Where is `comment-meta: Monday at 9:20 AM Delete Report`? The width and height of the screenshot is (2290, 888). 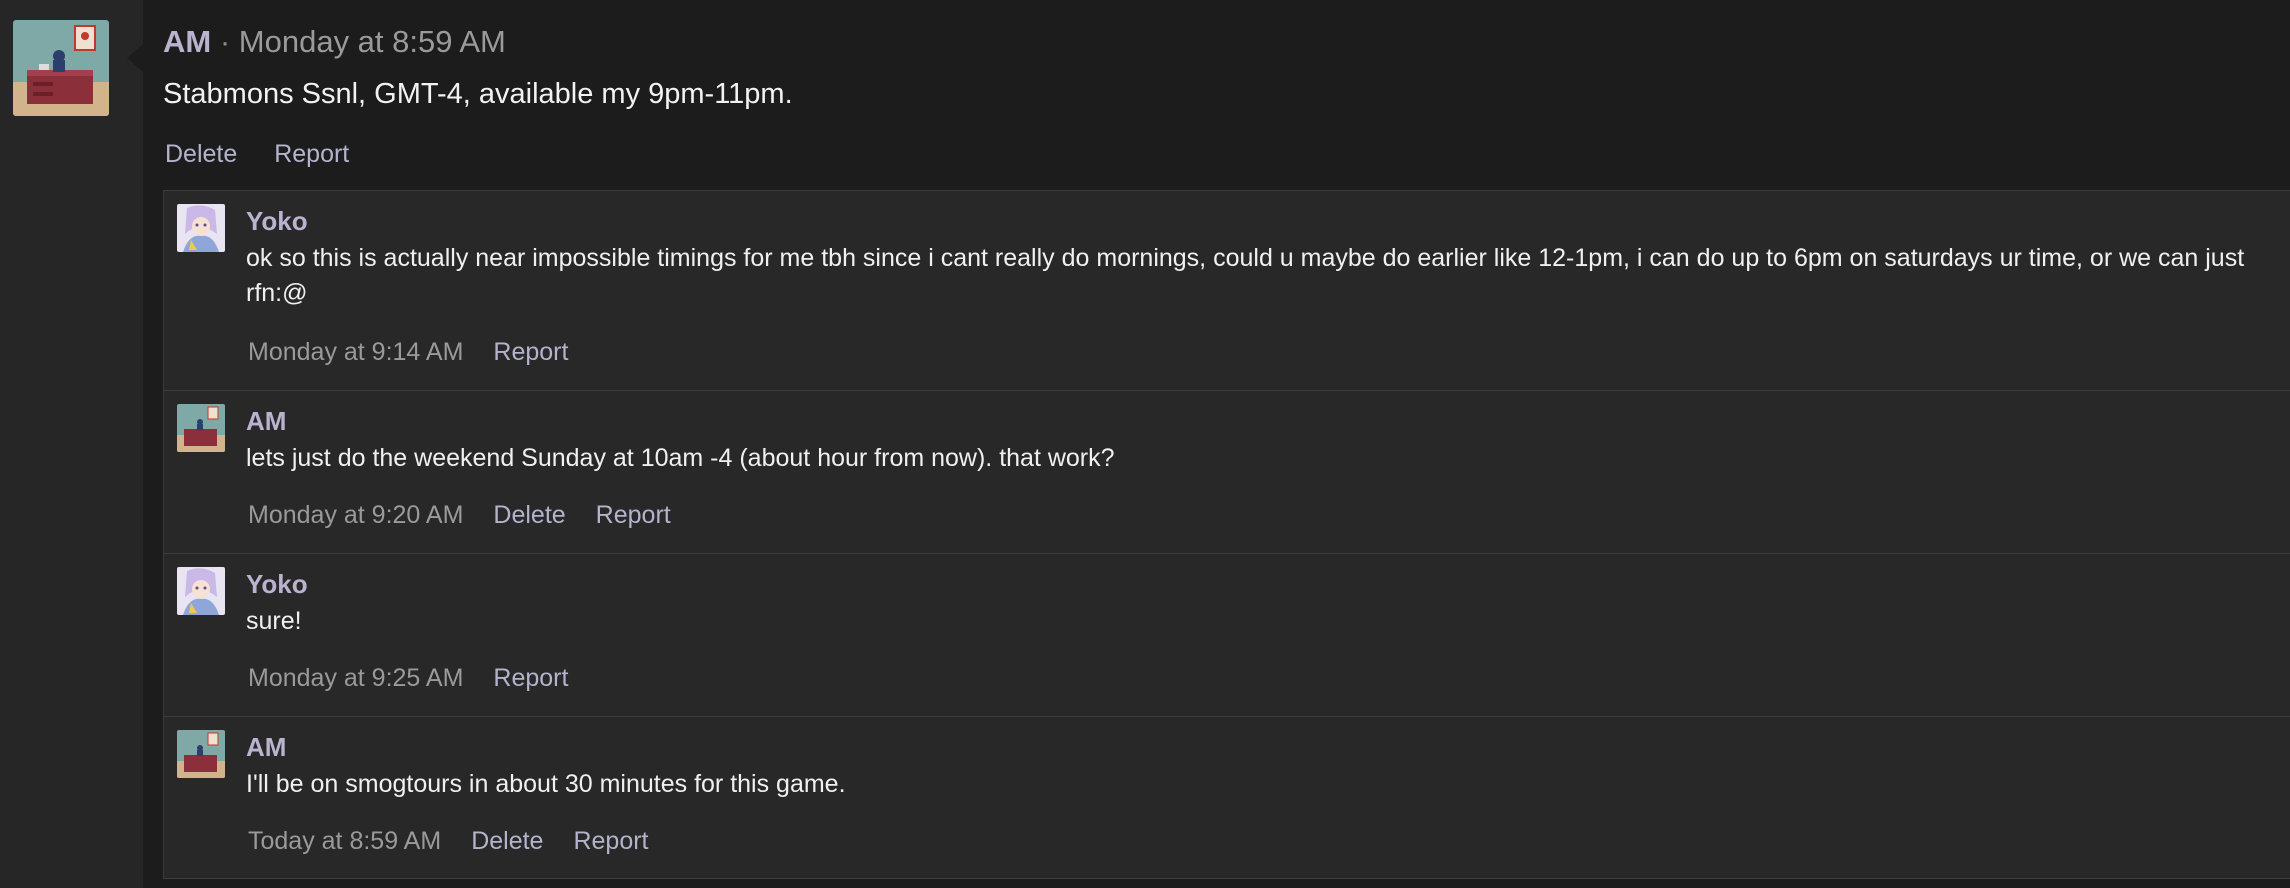 comment-meta: Monday at 9:20 AM Delete Report is located at coordinates (474, 515).